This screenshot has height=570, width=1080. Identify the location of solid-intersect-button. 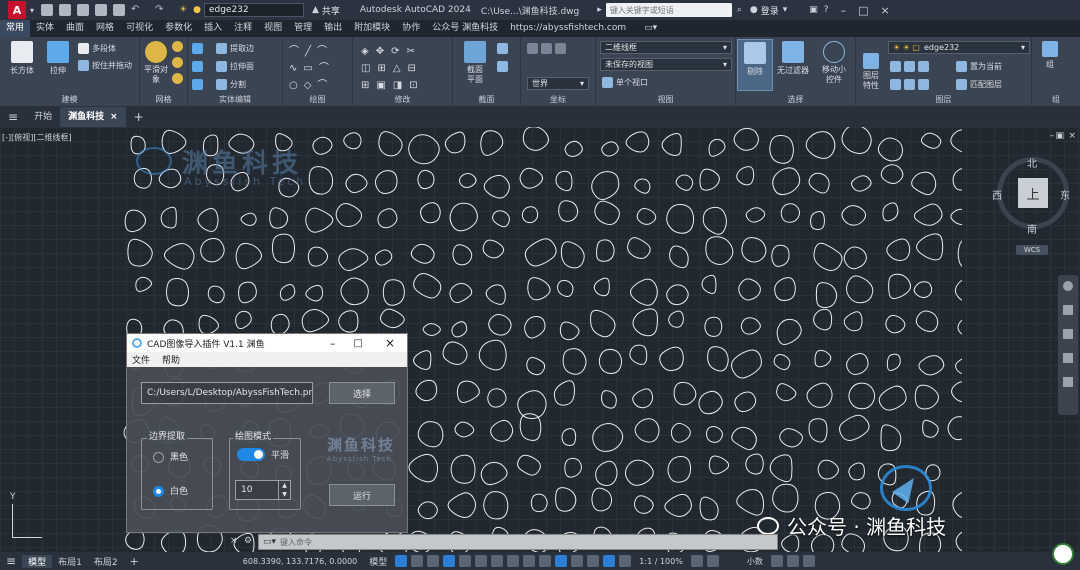
(199, 84).